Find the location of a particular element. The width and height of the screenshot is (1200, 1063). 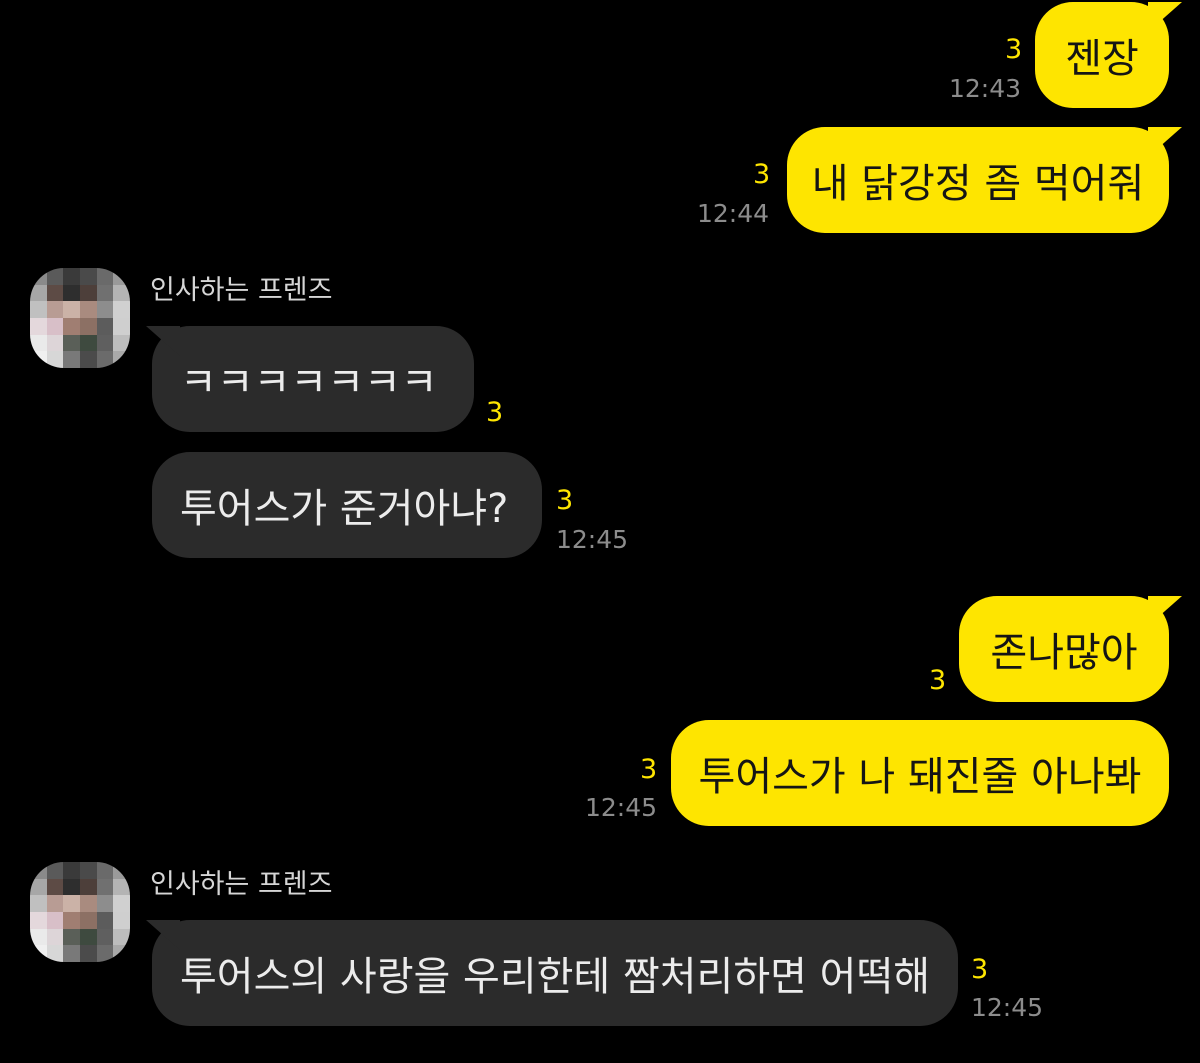

my-message-bubble: 내 닭강정 좀 먹어줘 is located at coordinates (978, 180).